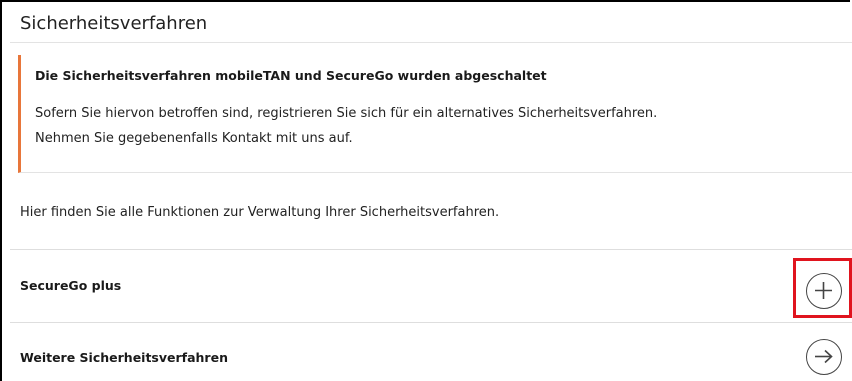 The height and width of the screenshot is (381, 852). I want to click on add-securego-plus-button, so click(824, 291).